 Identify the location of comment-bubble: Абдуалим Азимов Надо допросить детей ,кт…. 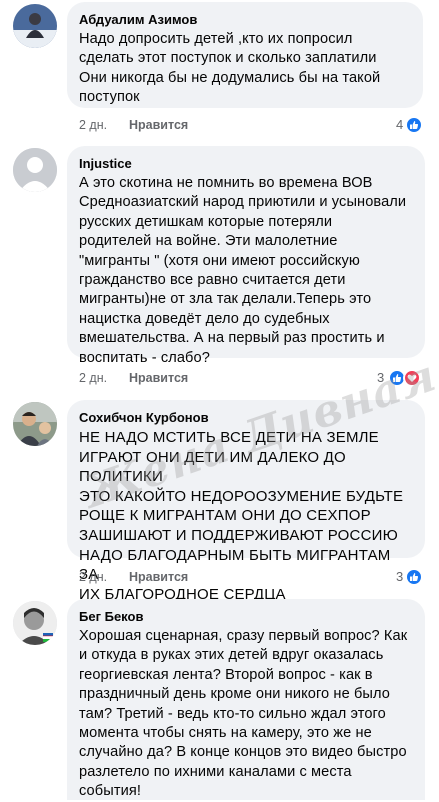
(245, 55).